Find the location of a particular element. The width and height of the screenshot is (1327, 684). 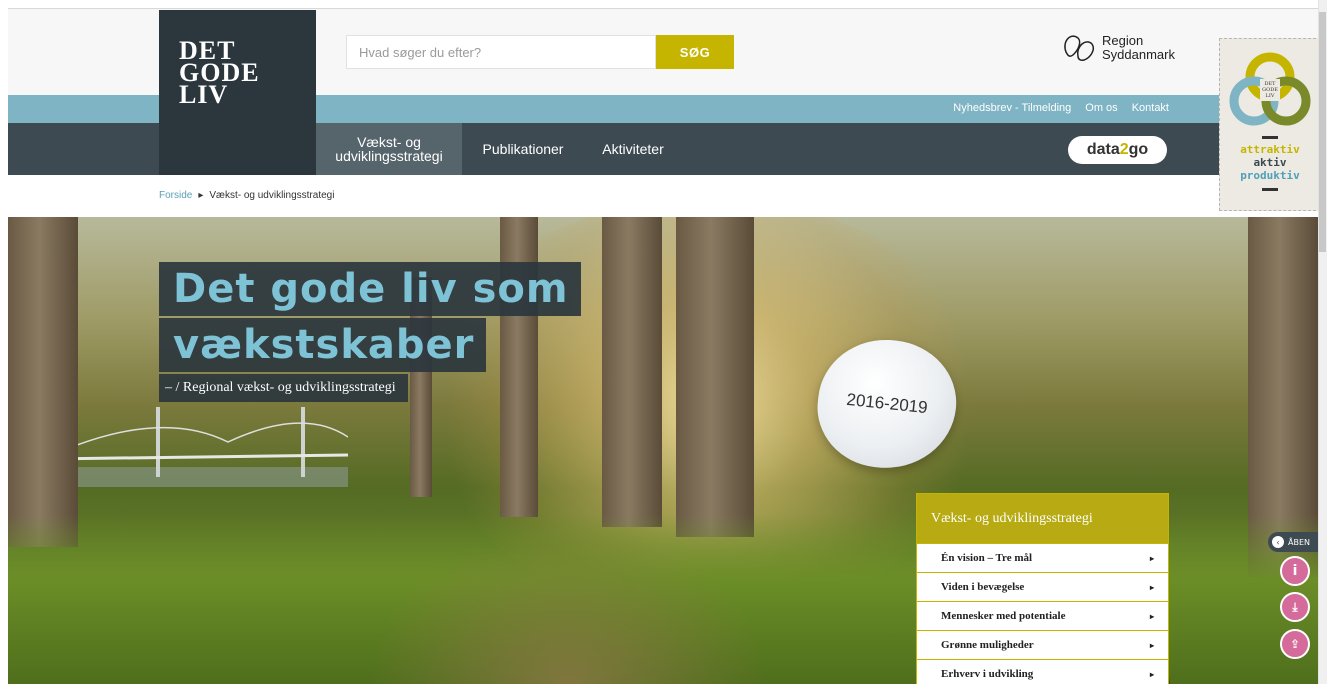

det-gode-liv-rings-icon: DET GODE LIV is located at coordinates (1270, 89).